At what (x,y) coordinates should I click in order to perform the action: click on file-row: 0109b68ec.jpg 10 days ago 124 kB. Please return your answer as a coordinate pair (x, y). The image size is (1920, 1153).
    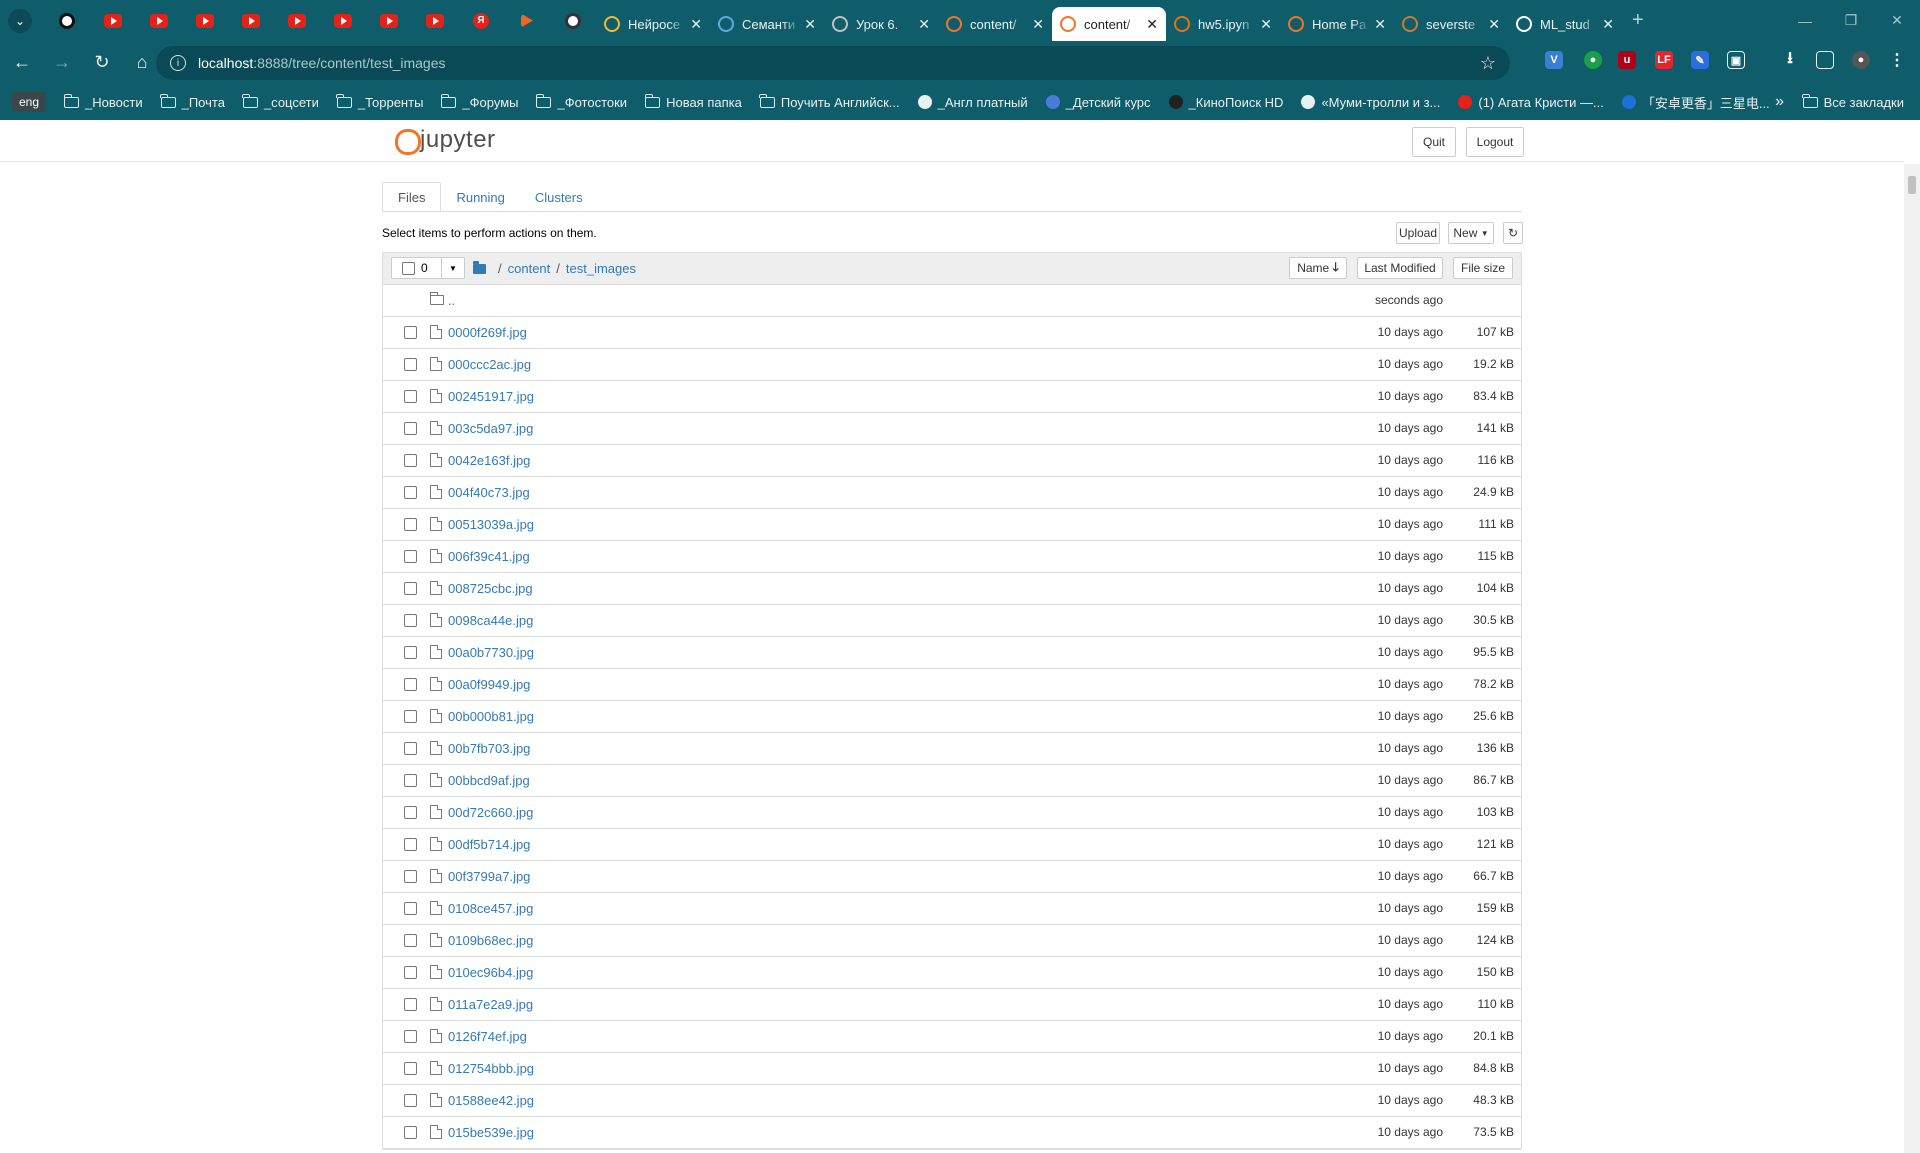
    Looking at the image, I should click on (952, 941).